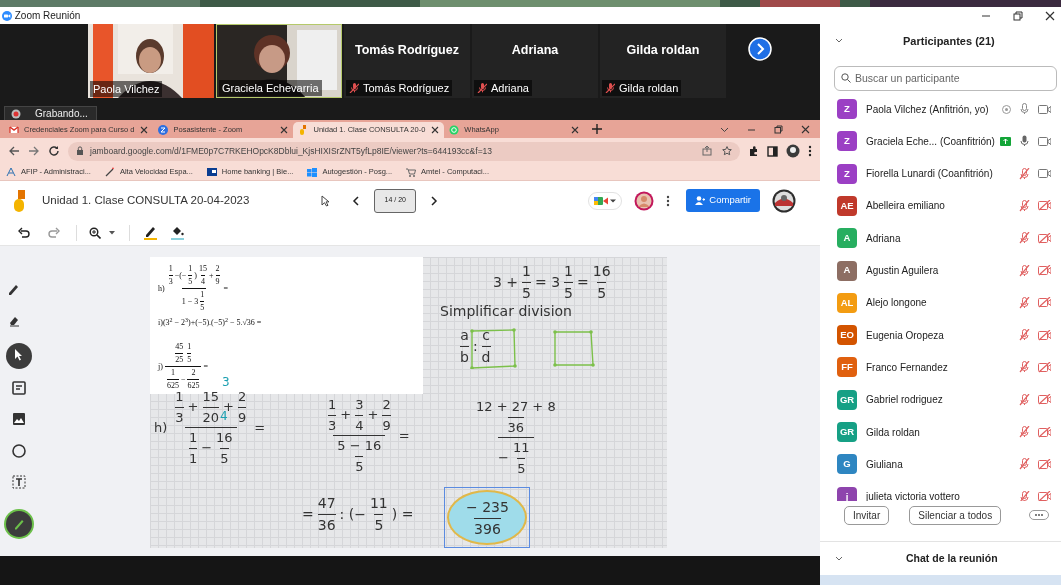 The height and width of the screenshot is (585, 1061). What do you see at coordinates (945, 78) in the screenshot?
I see `search-field: Buscar un participante` at bounding box center [945, 78].